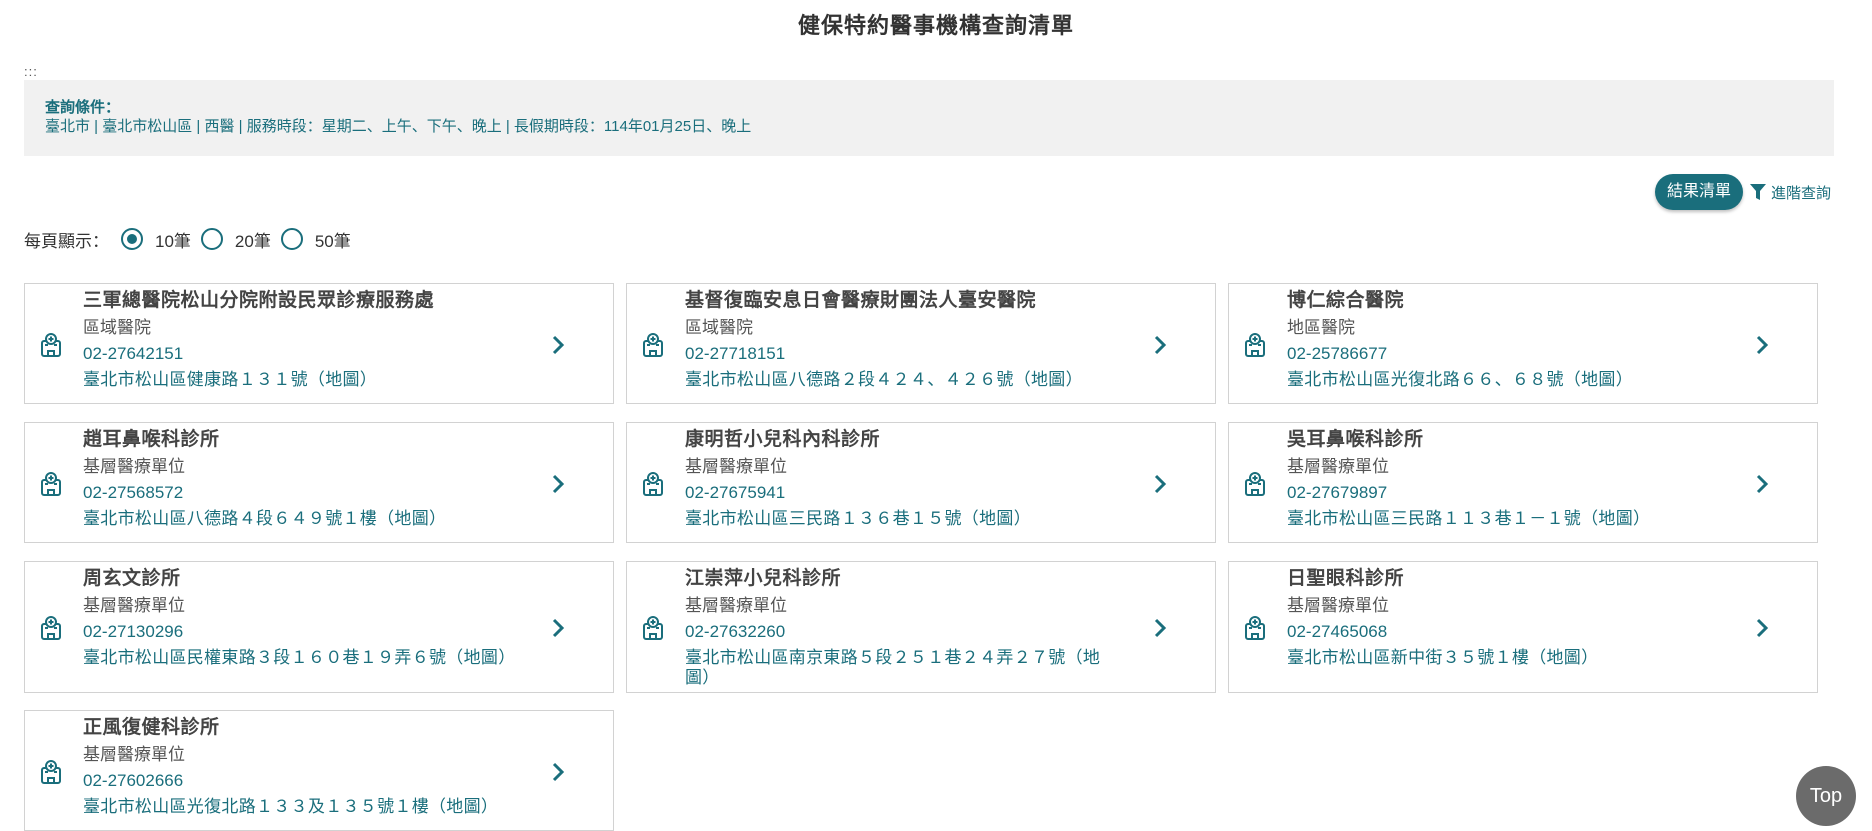 The image size is (1872, 831). What do you see at coordinates (303, 519) in the screenshot?
I see `facility-address-map-link: 臺北市松山區八德路４段６４９號１樓（地圖）` at bounding box center [303, 519].